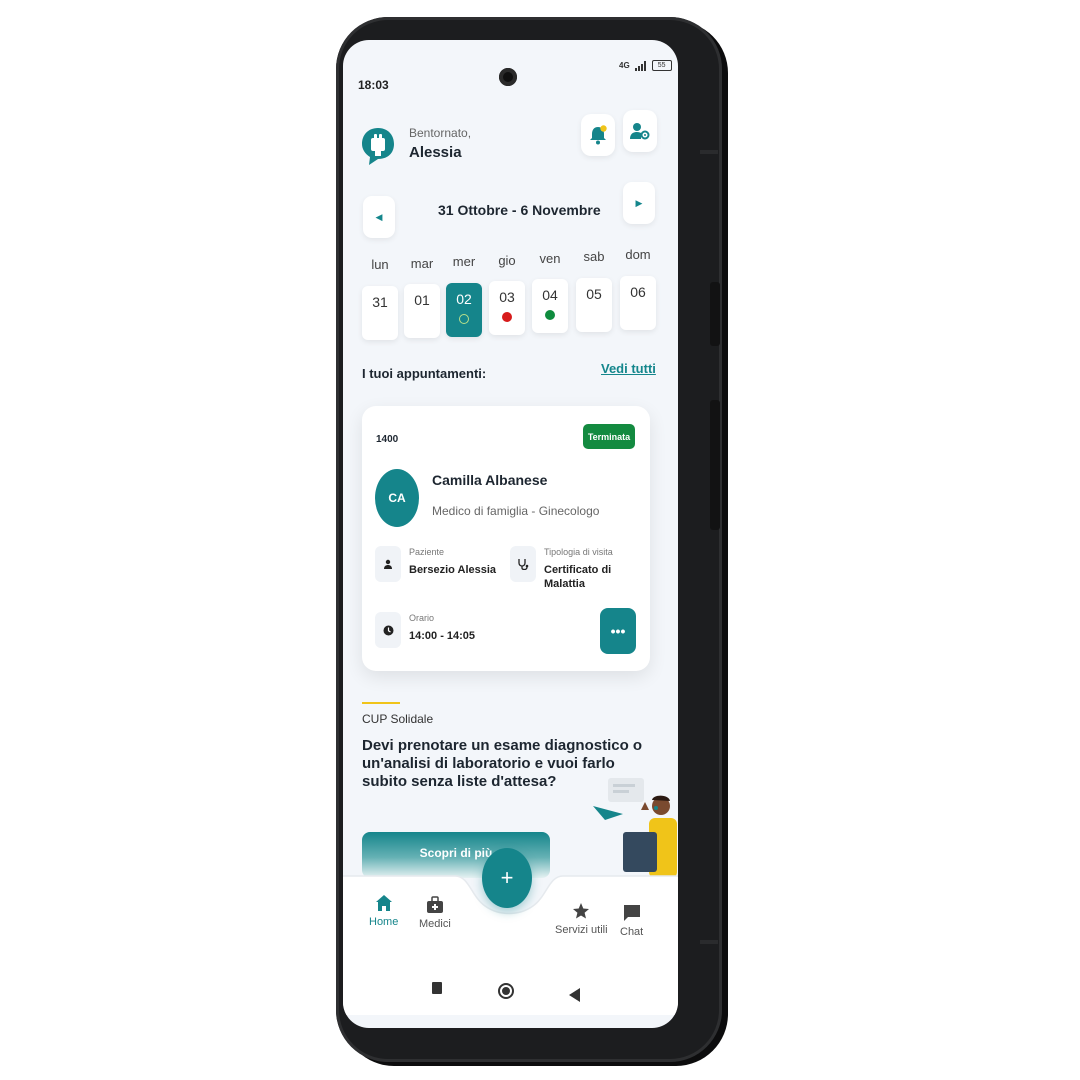 The height and width of the screenshot is (1080, 1080). What do you see at coordinates (624, 65) in the screenshot?
I see `network-label: 4G` at bounding box center [624, 65].